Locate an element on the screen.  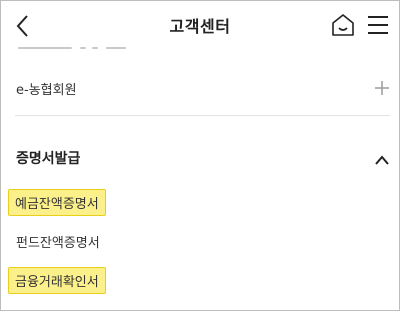
menu-button is located at coordinates (378, 25).